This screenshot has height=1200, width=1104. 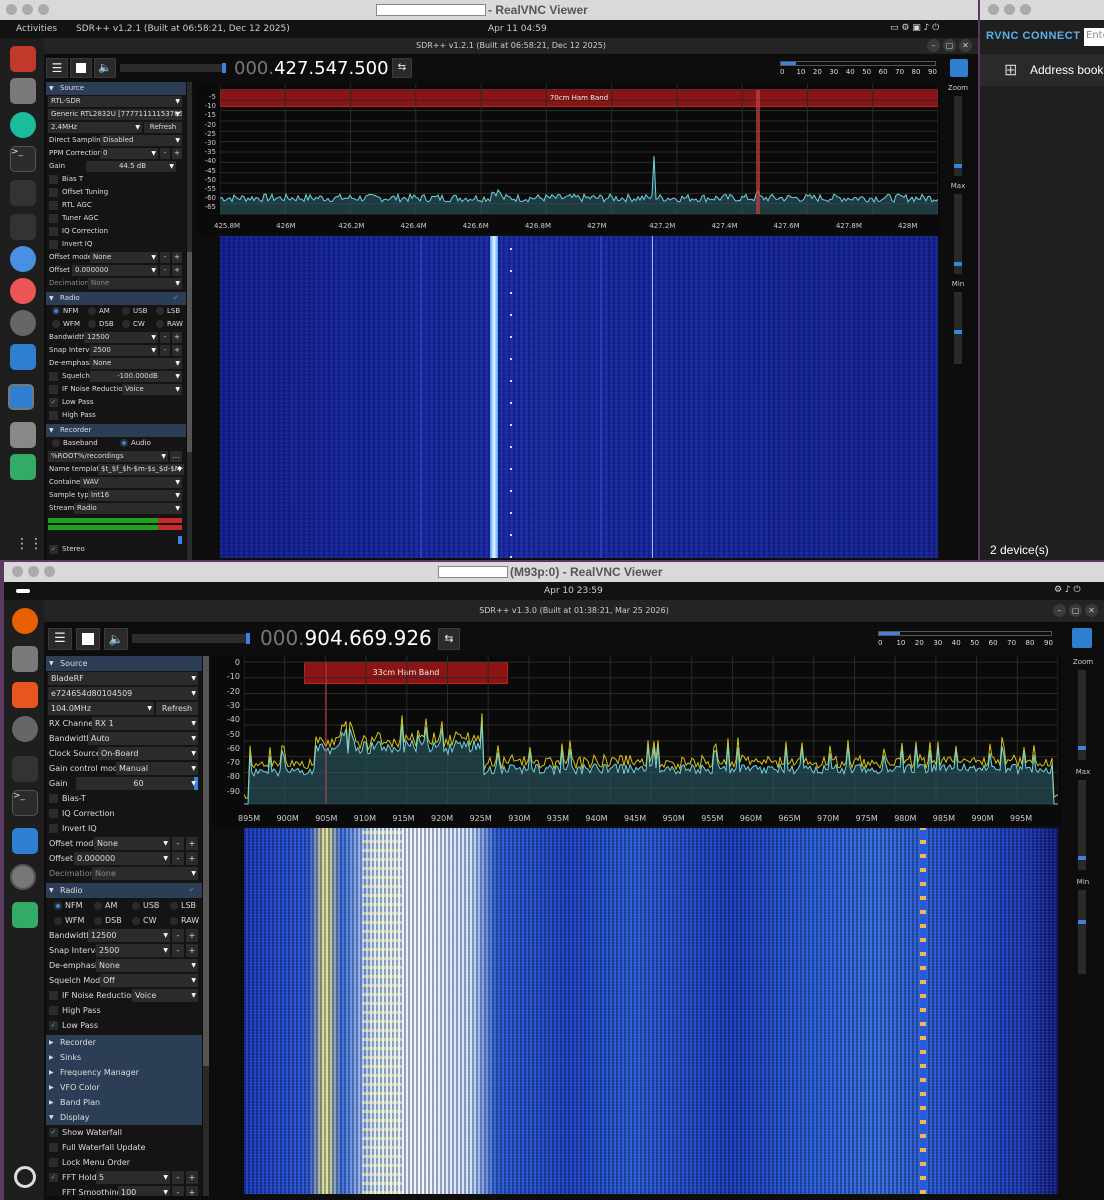 What do you see at coordinates (124, 1025) in the screenshot?
I see `low-pass-check-2: ✓ Low Pass` at bounding box center [124, 1025].